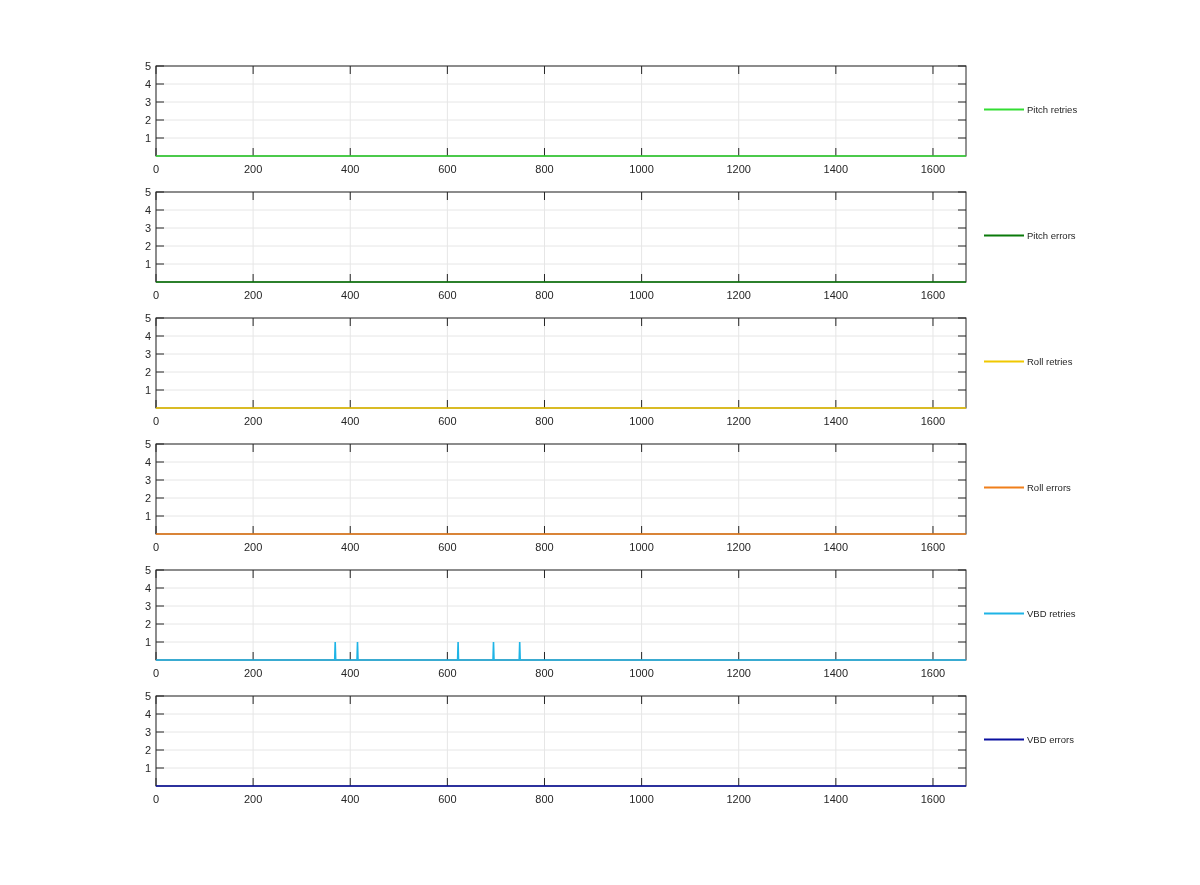 Image resolution: width=1200 pixels, height=885 pixels. Describe the element at coordinates (1051, 613) in the screenshot. I see `legend-label: VBD retries` at that location.